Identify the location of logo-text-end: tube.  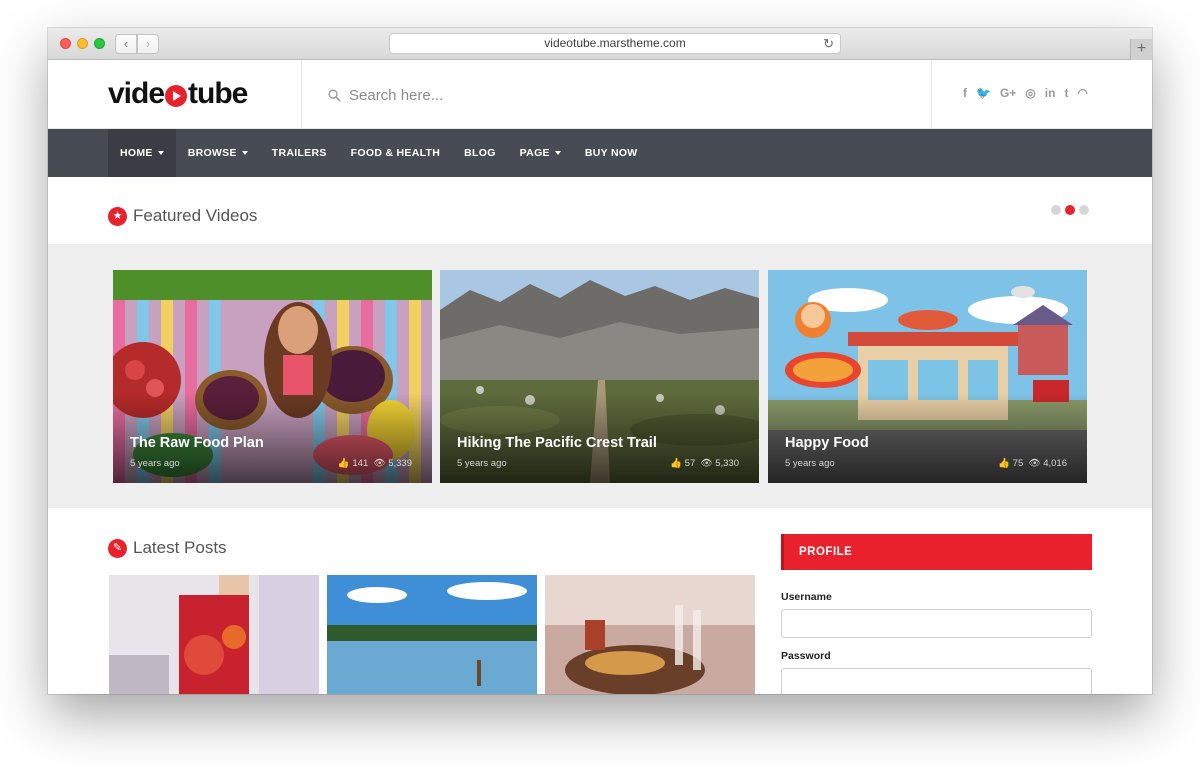
(218, 93).